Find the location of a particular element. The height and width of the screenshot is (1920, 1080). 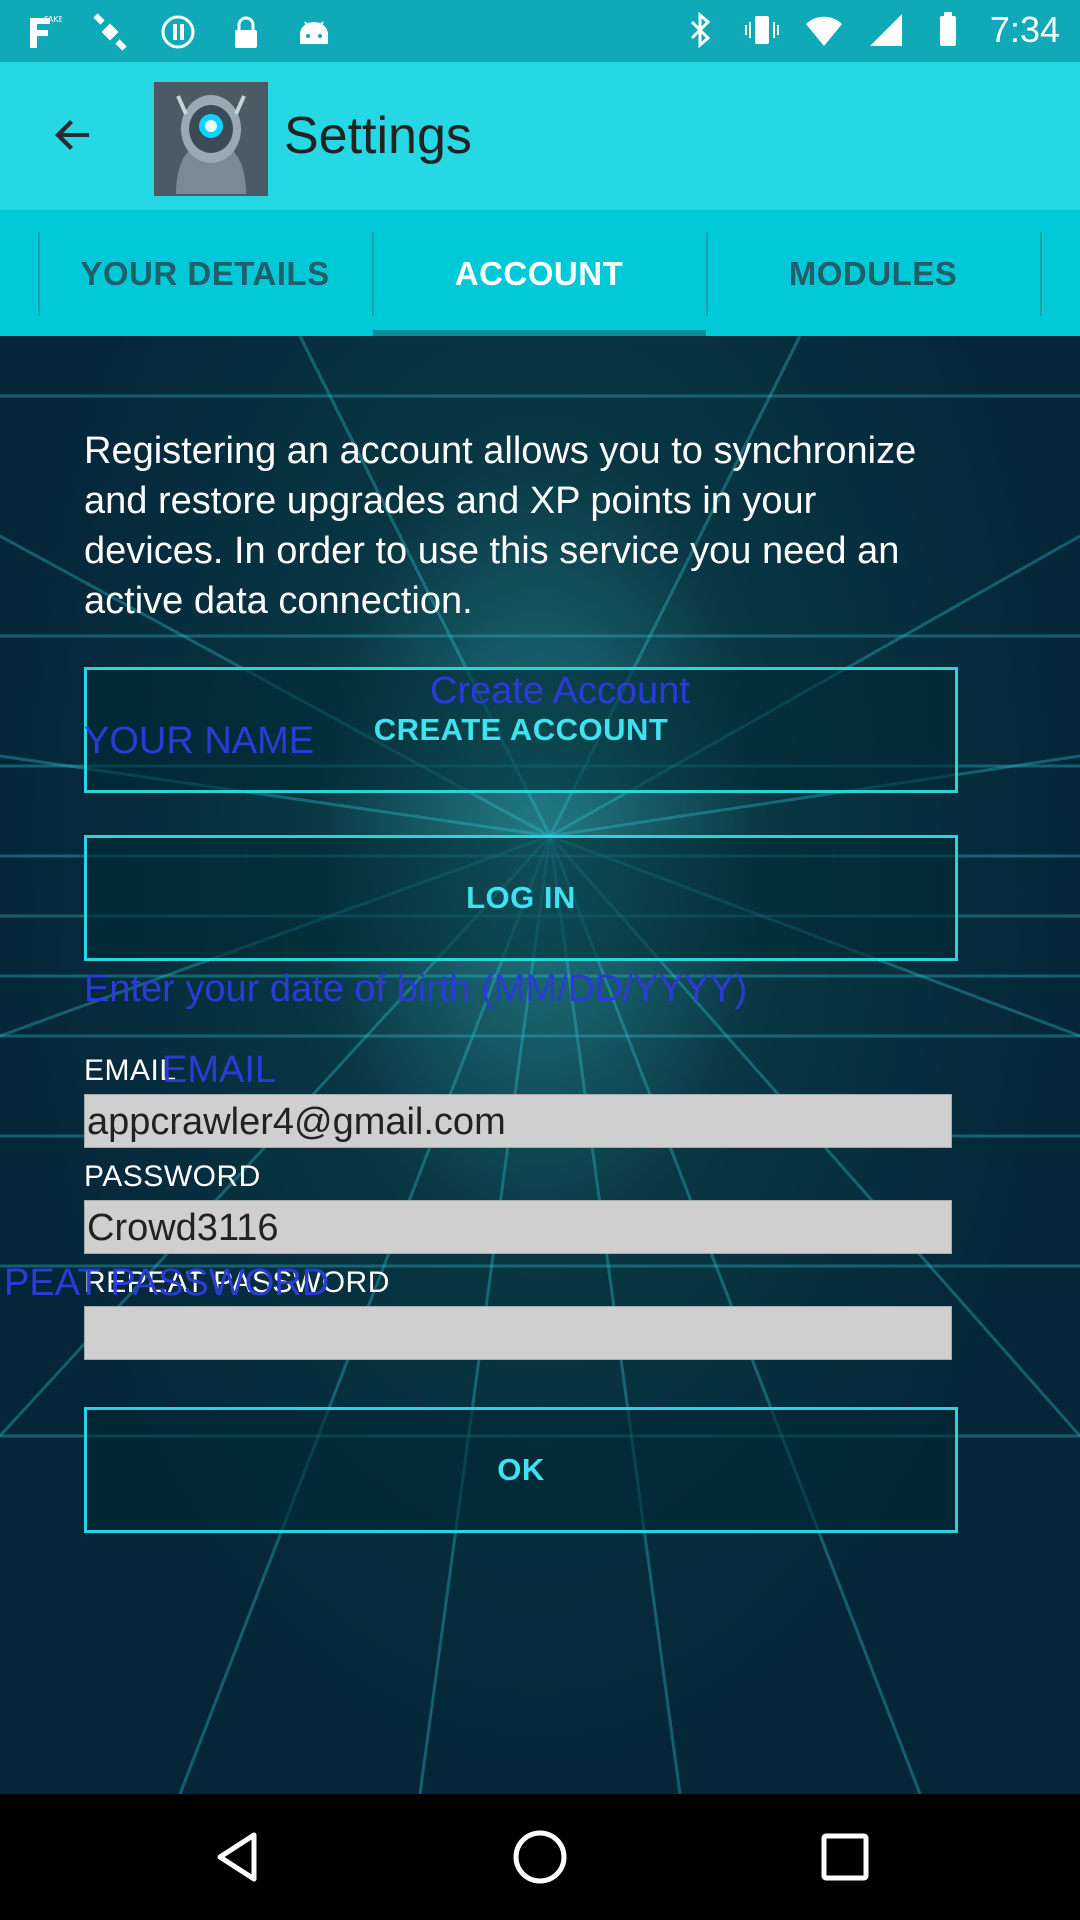

status-bar: FAKE 7:34 is located at coordinates (540, 31).